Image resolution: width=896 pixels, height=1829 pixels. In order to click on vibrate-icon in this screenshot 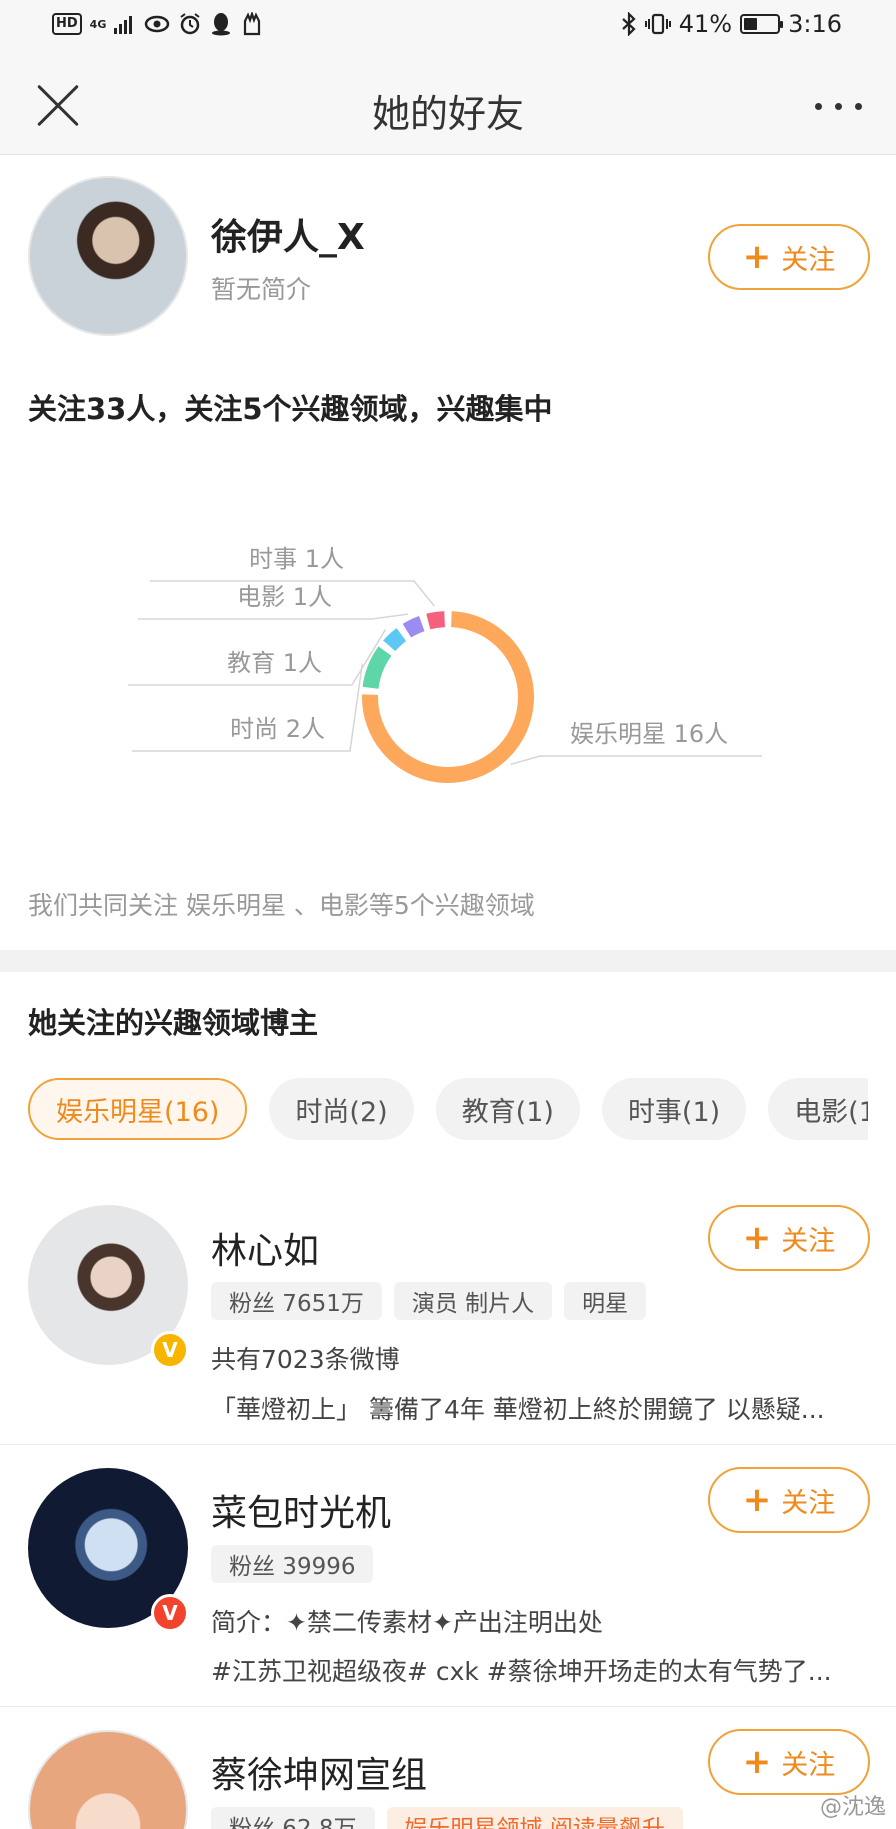, I will do `click(657, 24)`.